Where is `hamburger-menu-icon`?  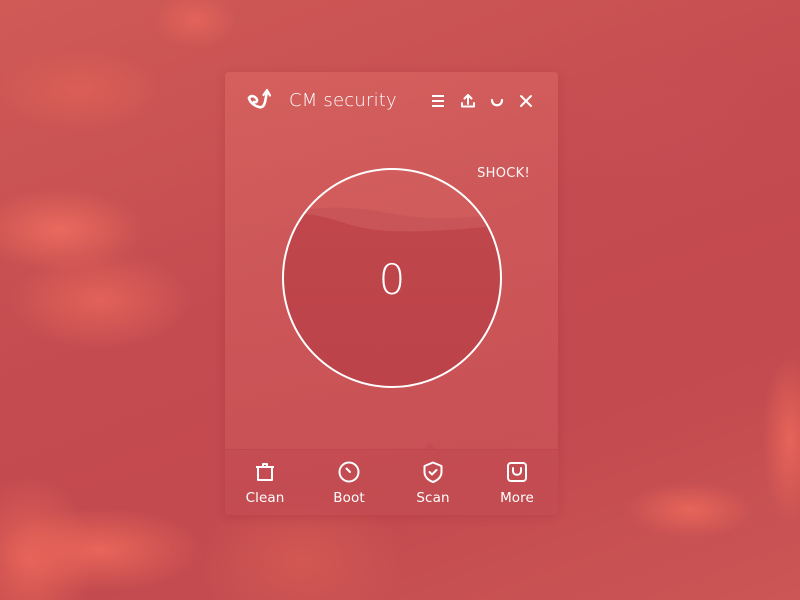 hamburger-menu-icon is located at coordinates (438, 101).